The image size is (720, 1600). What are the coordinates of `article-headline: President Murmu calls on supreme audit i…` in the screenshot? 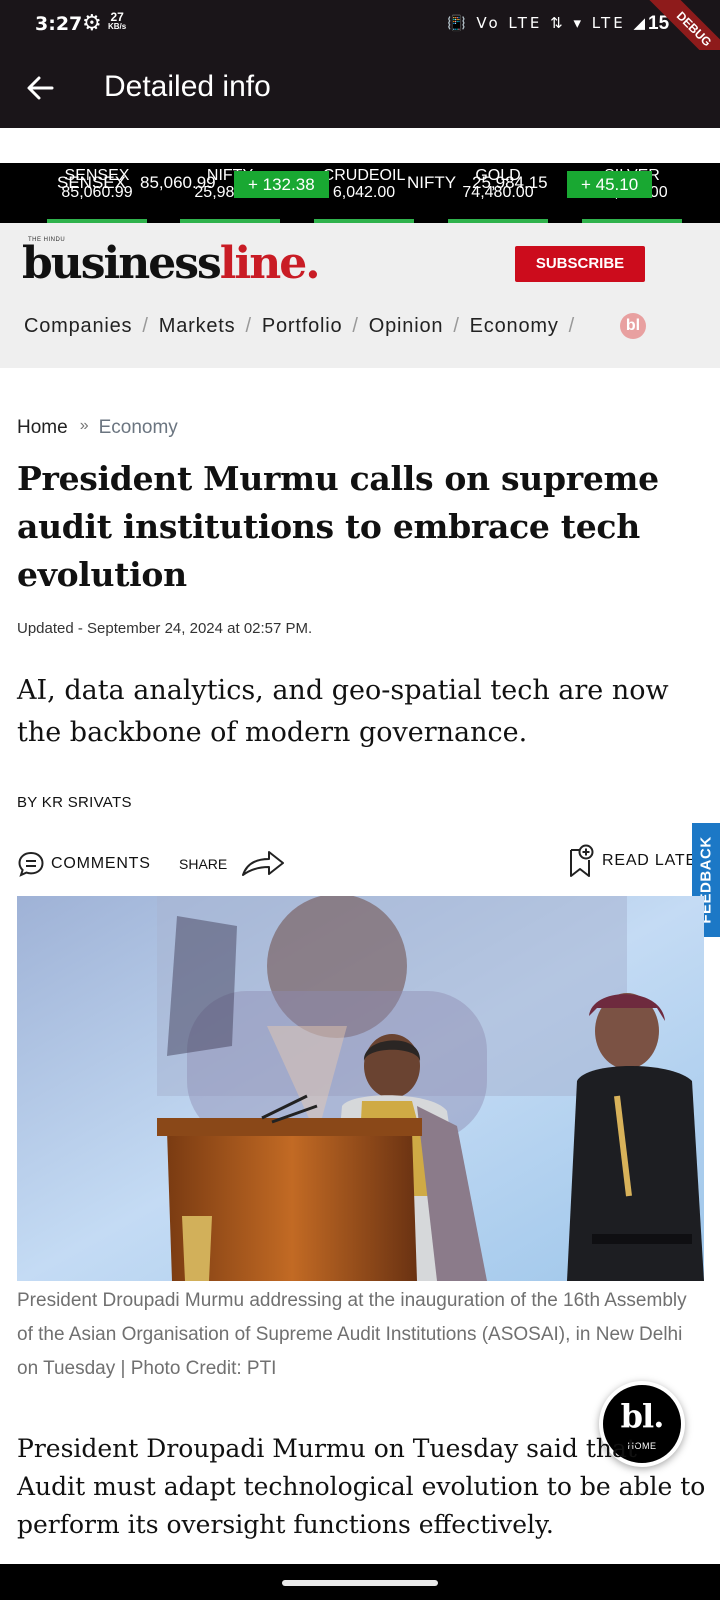 It's located at (338, 526).